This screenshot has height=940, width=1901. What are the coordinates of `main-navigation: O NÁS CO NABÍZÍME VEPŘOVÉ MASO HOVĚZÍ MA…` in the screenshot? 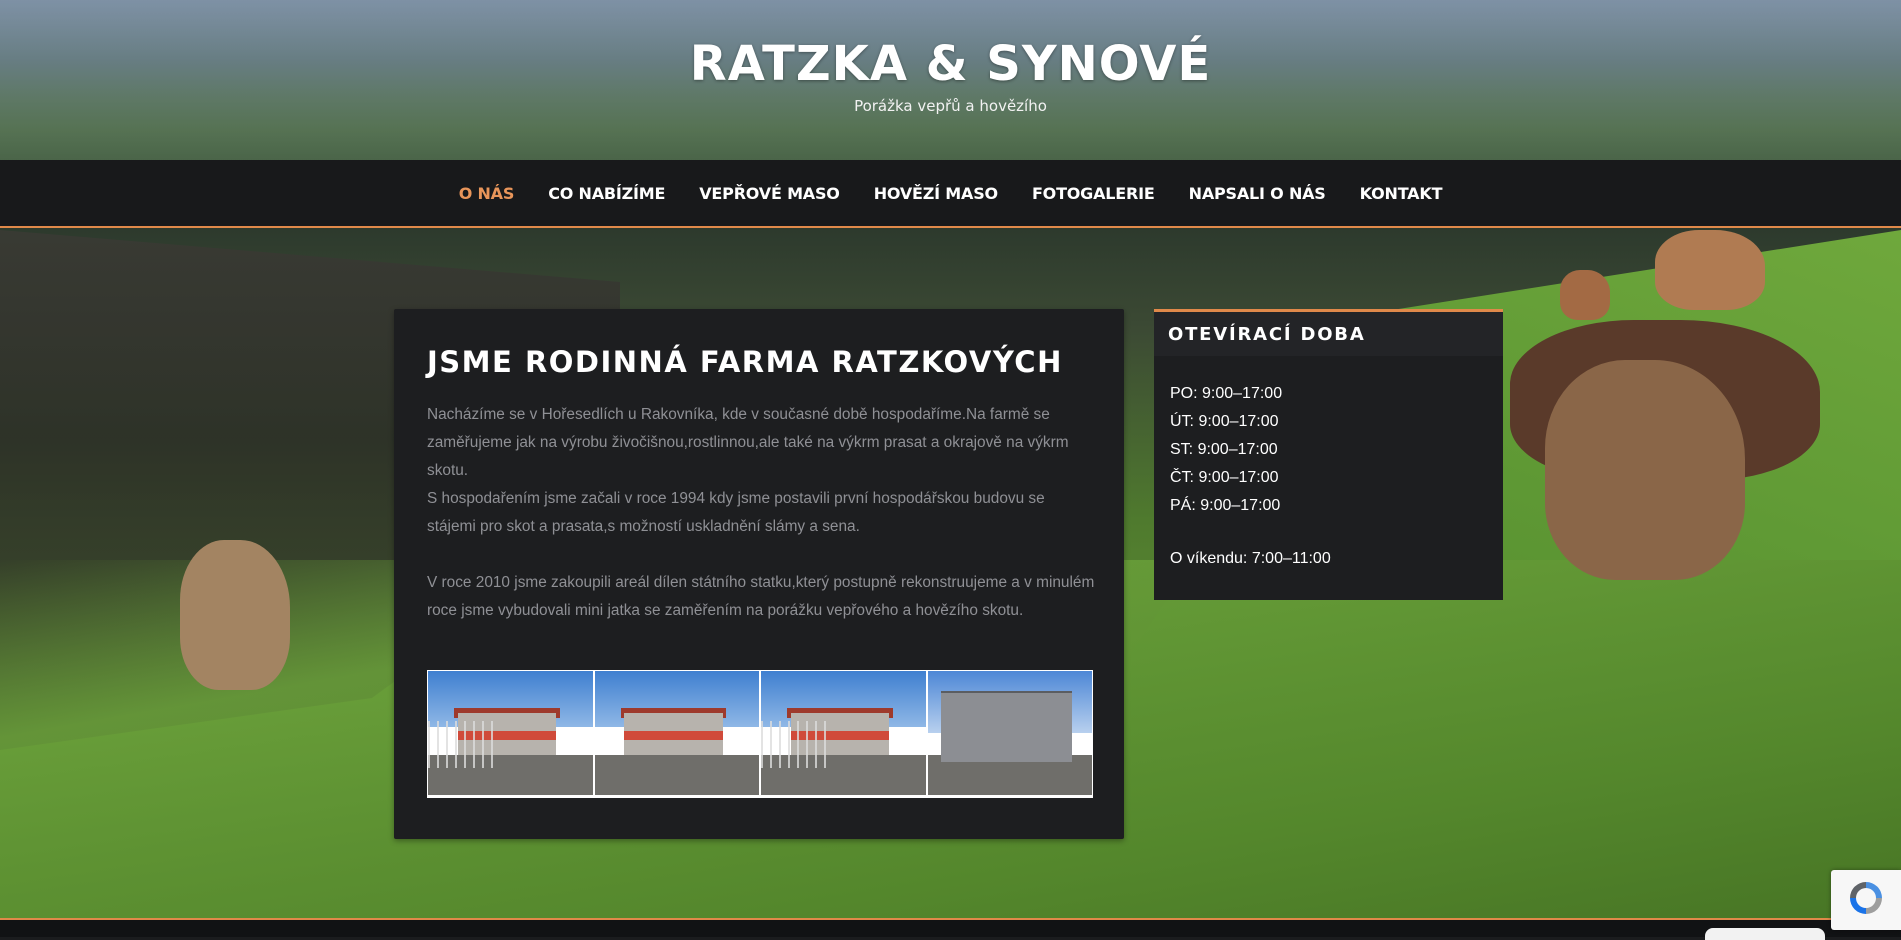 It's located at (950, 194).